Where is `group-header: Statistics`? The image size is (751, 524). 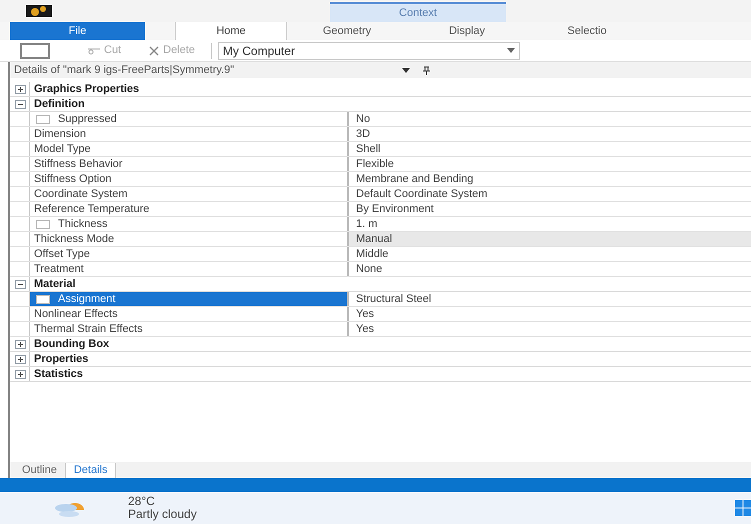 group-header: Statistics is located at coordinates (58, 374).